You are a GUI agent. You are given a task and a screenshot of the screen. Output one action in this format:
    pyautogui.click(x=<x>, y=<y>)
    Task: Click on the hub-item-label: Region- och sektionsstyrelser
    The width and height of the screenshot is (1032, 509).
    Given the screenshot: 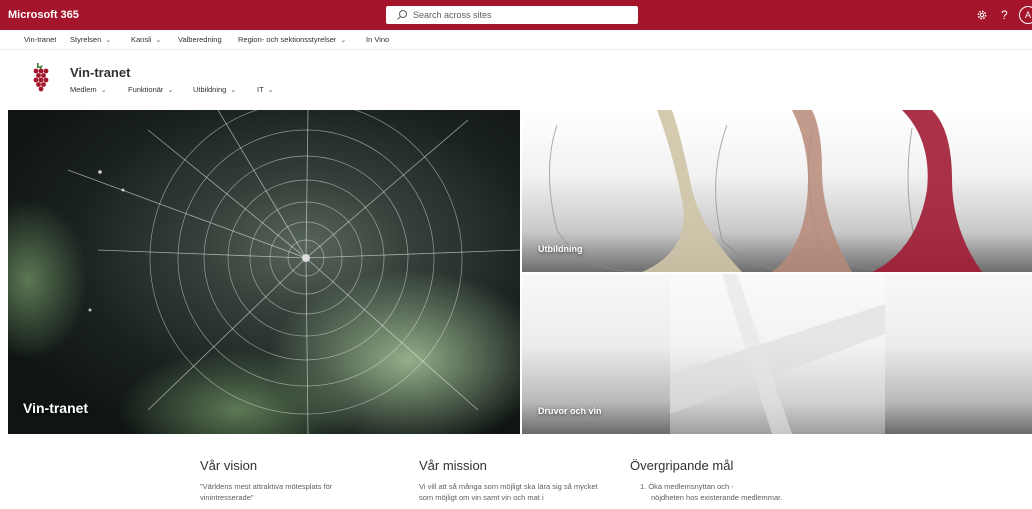 What is the action you would take?
    pyautogui.click(x=287, y=39)
    